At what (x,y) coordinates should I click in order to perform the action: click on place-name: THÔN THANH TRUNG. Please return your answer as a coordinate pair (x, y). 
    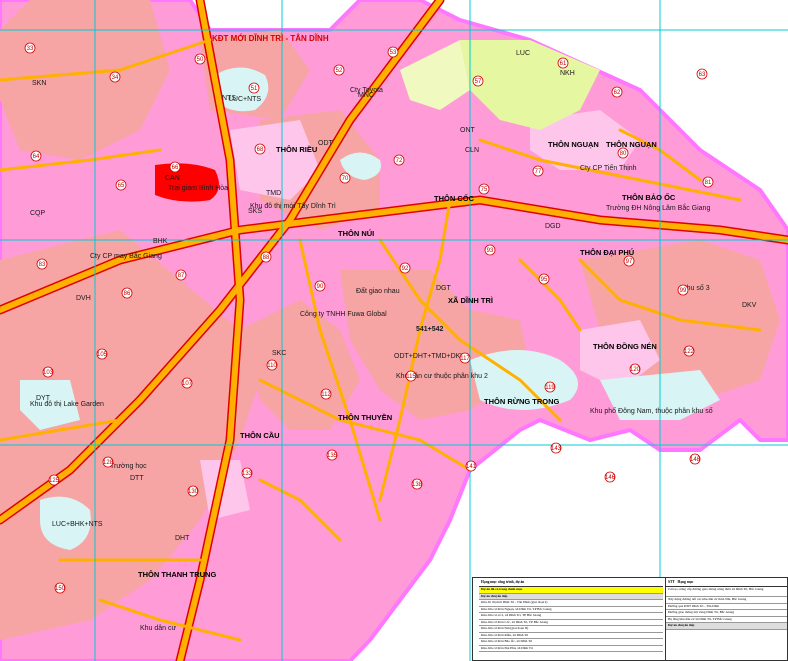
    Looking at the image, I should click on (177, 574).